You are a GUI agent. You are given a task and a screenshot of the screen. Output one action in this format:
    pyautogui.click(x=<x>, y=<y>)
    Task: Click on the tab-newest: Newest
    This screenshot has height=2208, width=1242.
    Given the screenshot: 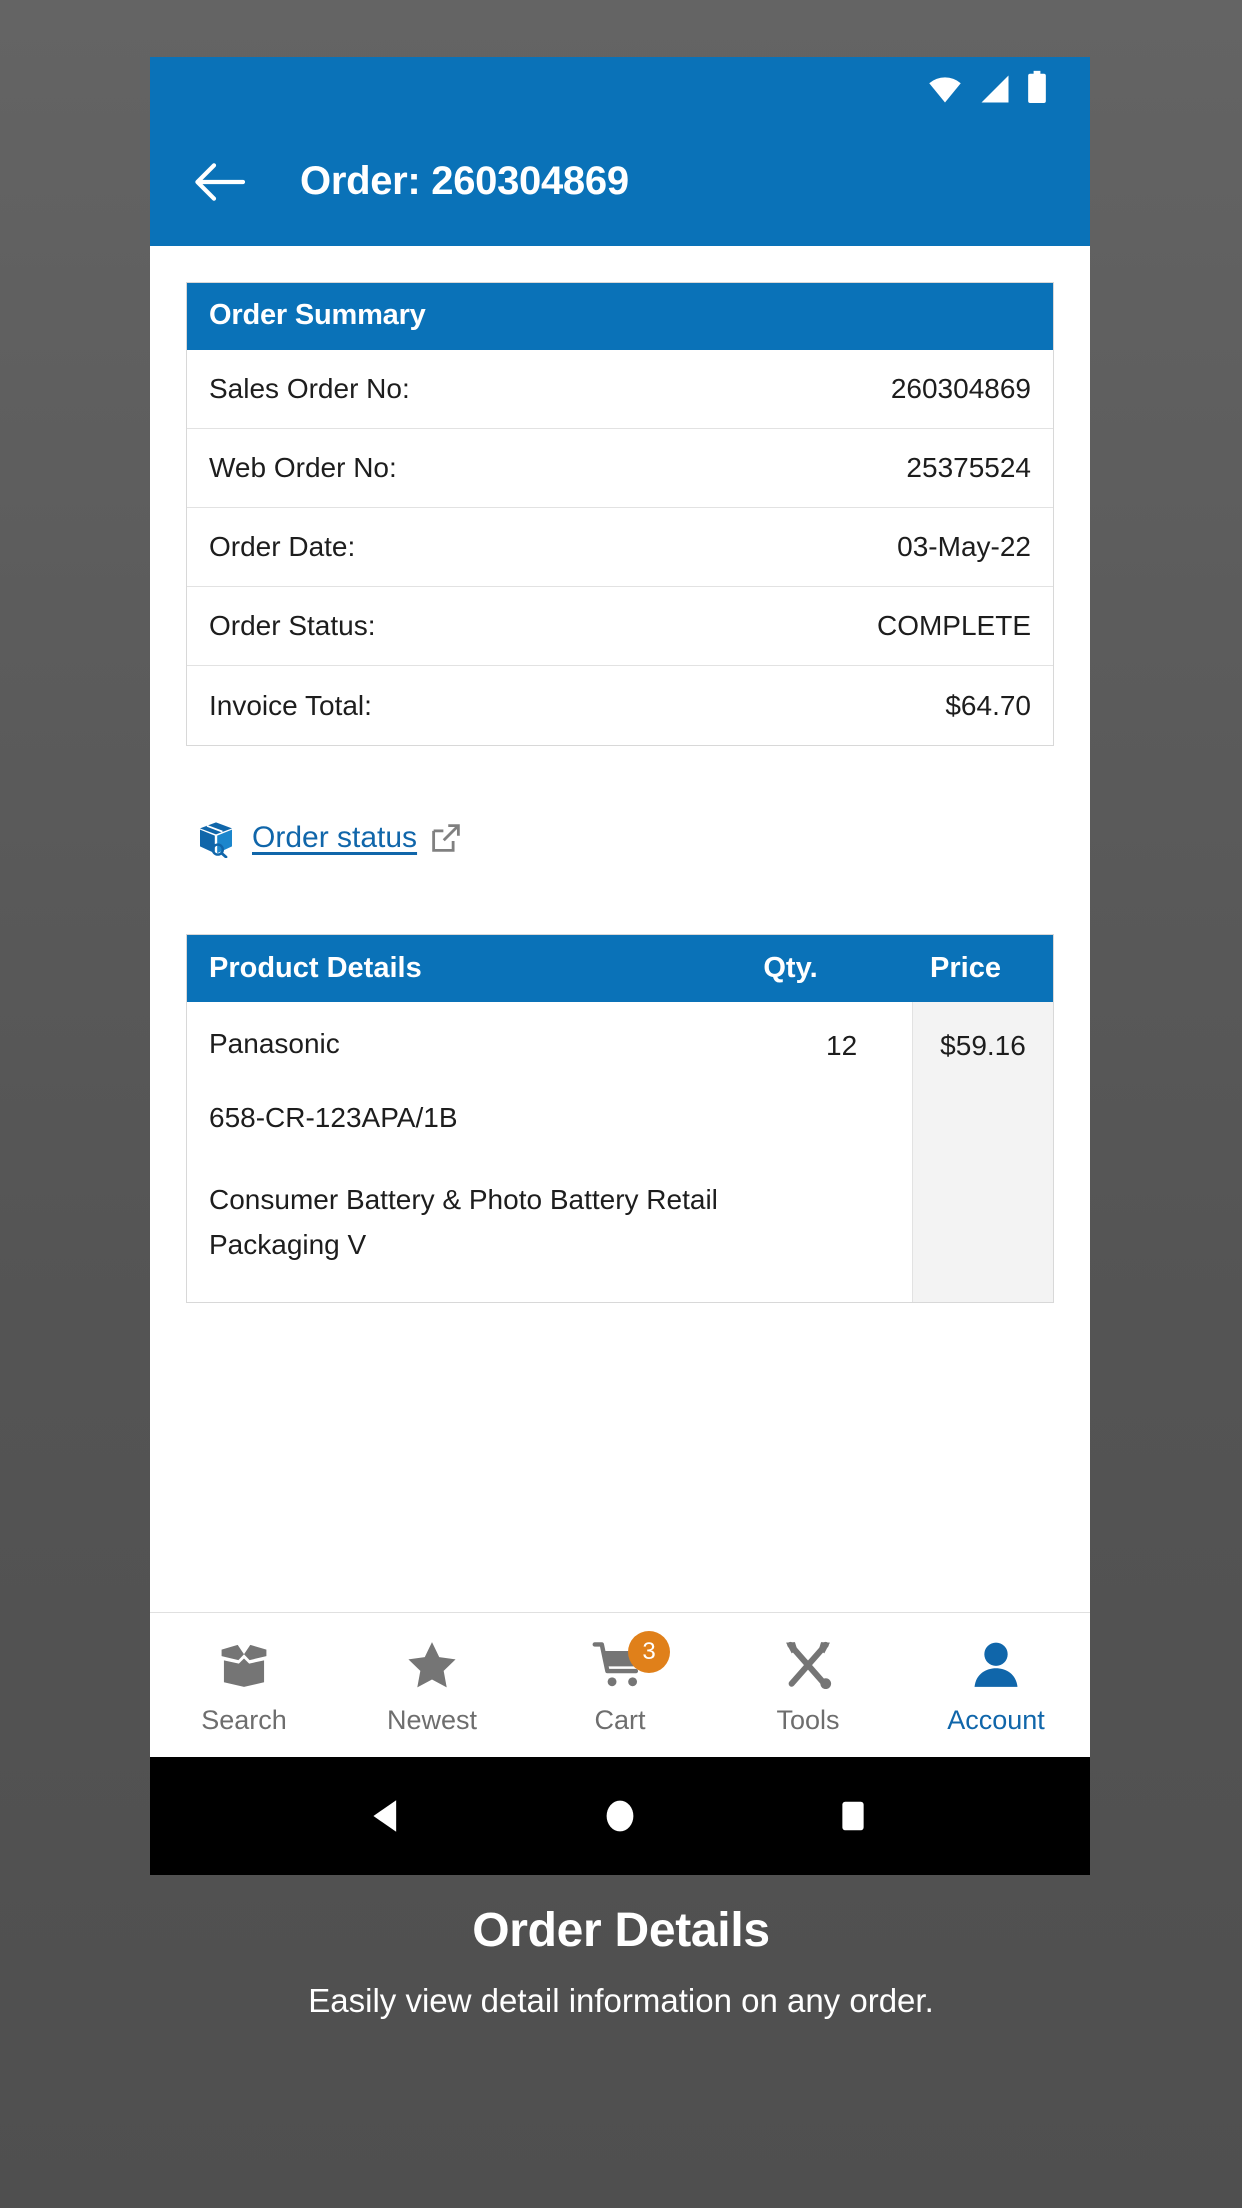 What is the action you would take?
    pyautogui.click(x=432, y=1685)
    